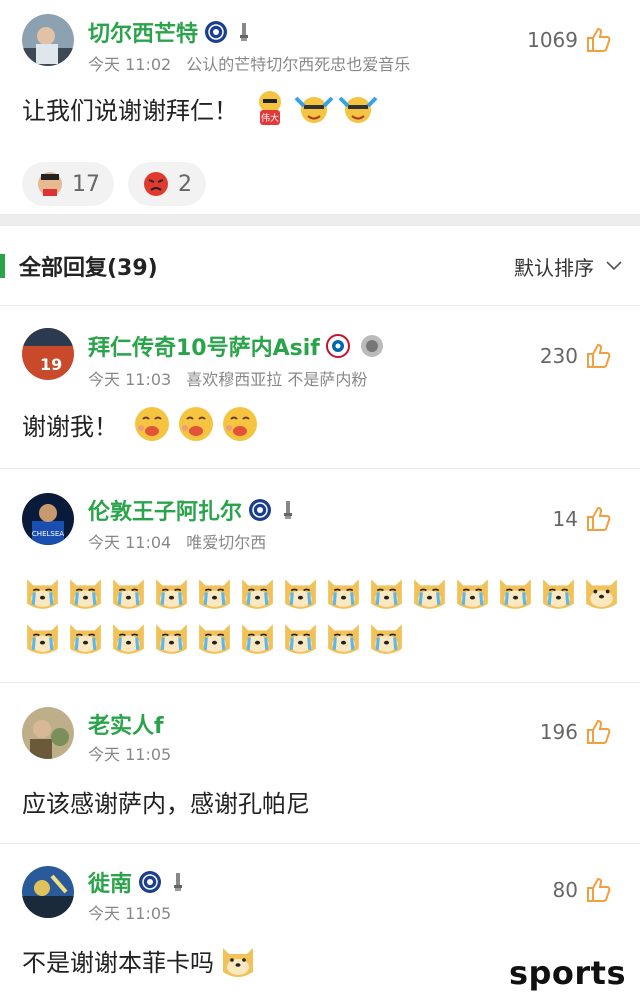 The width and height of the screenshot is (640, 1006). What do you see at coordinates (136, 882) in the screenshot?
I see `username: 徙南` at bounding box center [136, 882].